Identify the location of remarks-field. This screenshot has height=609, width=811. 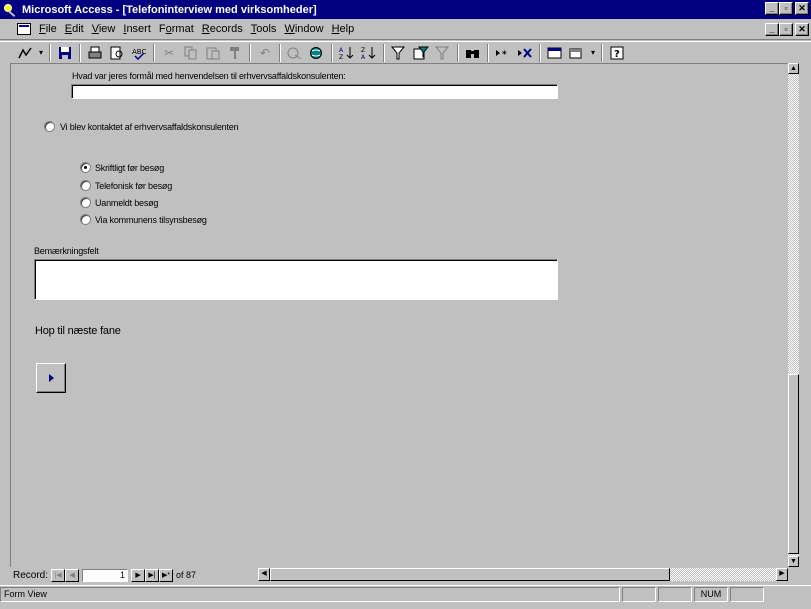
(296, 279).